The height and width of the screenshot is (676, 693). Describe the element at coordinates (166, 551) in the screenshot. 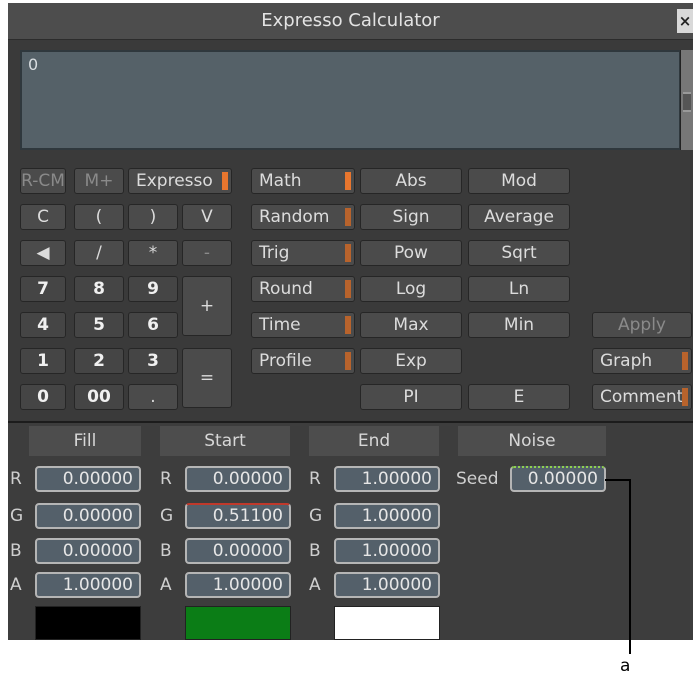

I see `start-b-label: B` at that location.